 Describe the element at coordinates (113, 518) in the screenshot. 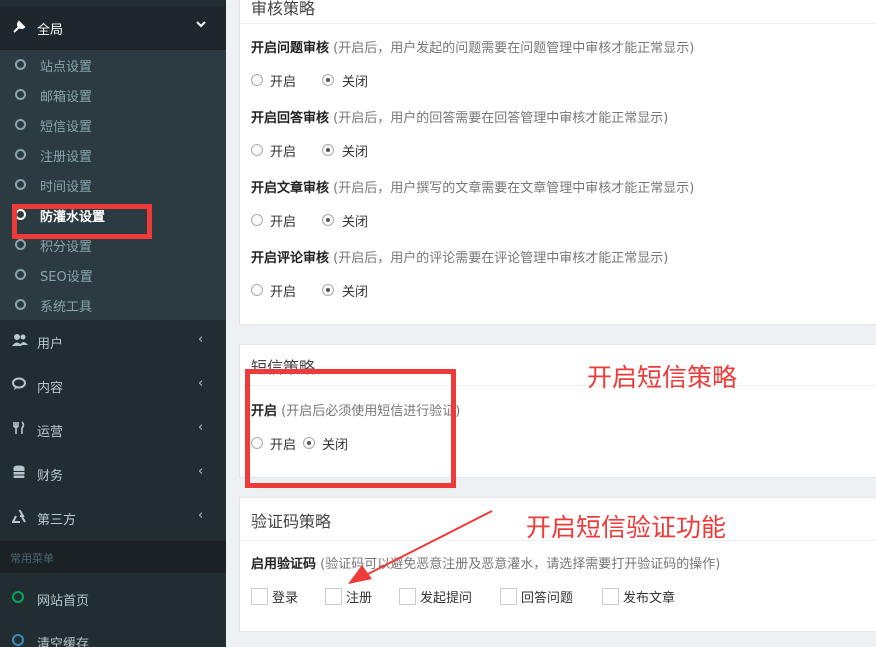

I see `sidebar-item-third-party: 第三方 ‹` at that location.